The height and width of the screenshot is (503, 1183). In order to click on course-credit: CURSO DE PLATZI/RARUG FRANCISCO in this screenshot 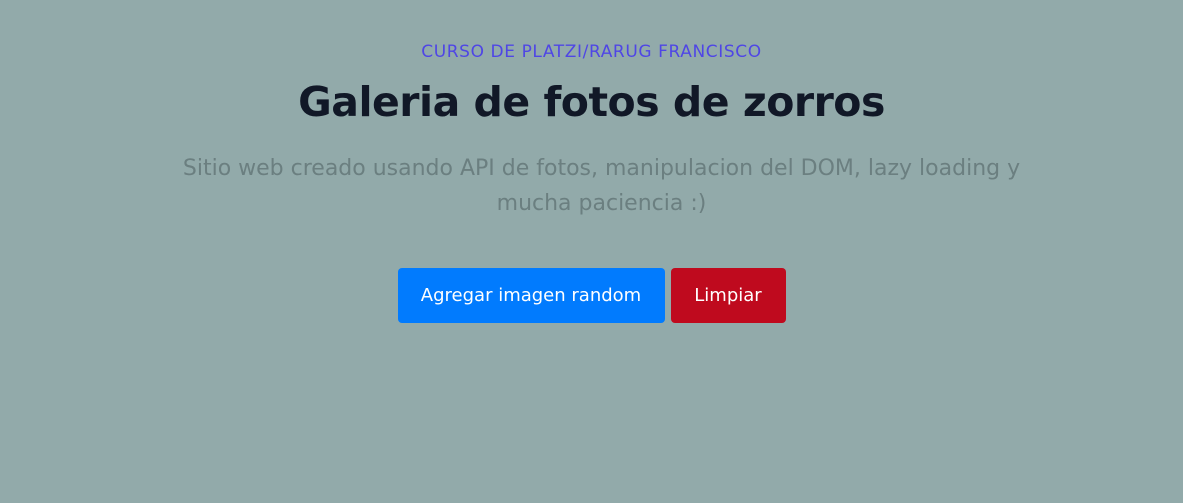, I will do `click(591, 52)`.